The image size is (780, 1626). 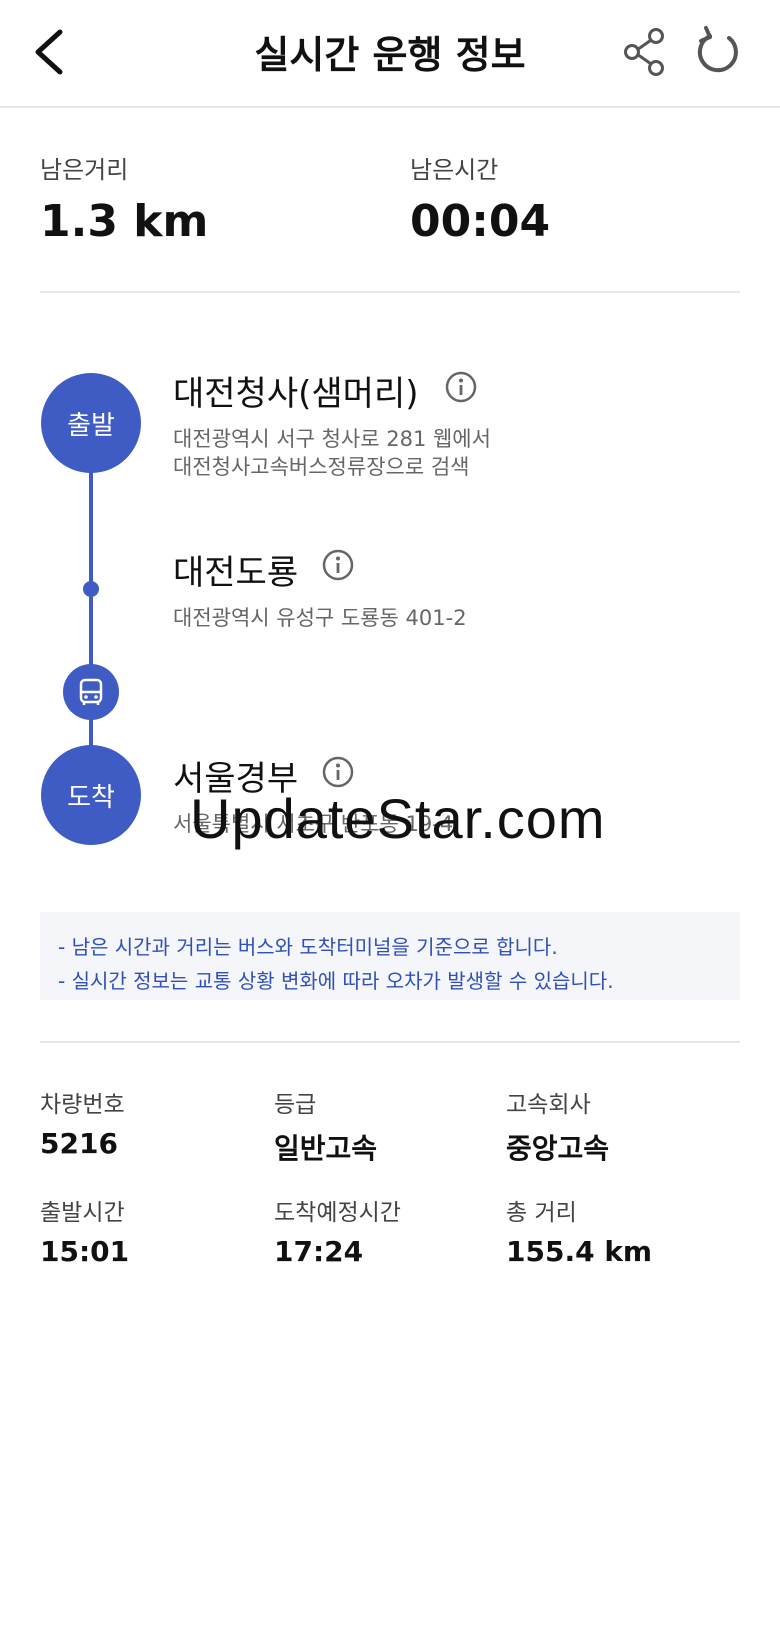 I want to click on app-header: 실시간 운행 정보, so click(x=390, y=54).